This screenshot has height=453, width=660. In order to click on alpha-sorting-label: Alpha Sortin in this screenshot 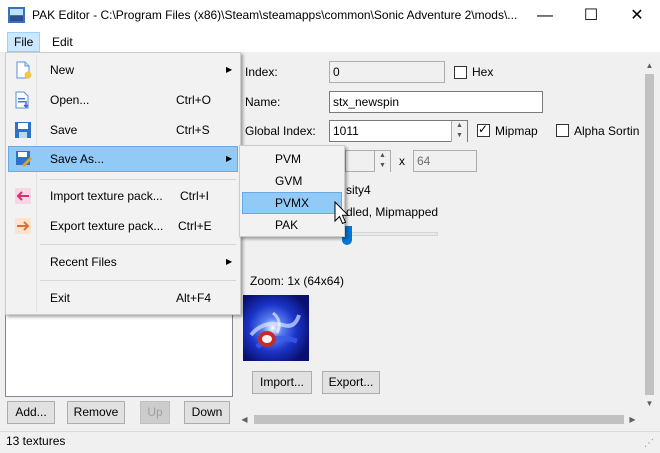, I will do `click(607, 131)`.